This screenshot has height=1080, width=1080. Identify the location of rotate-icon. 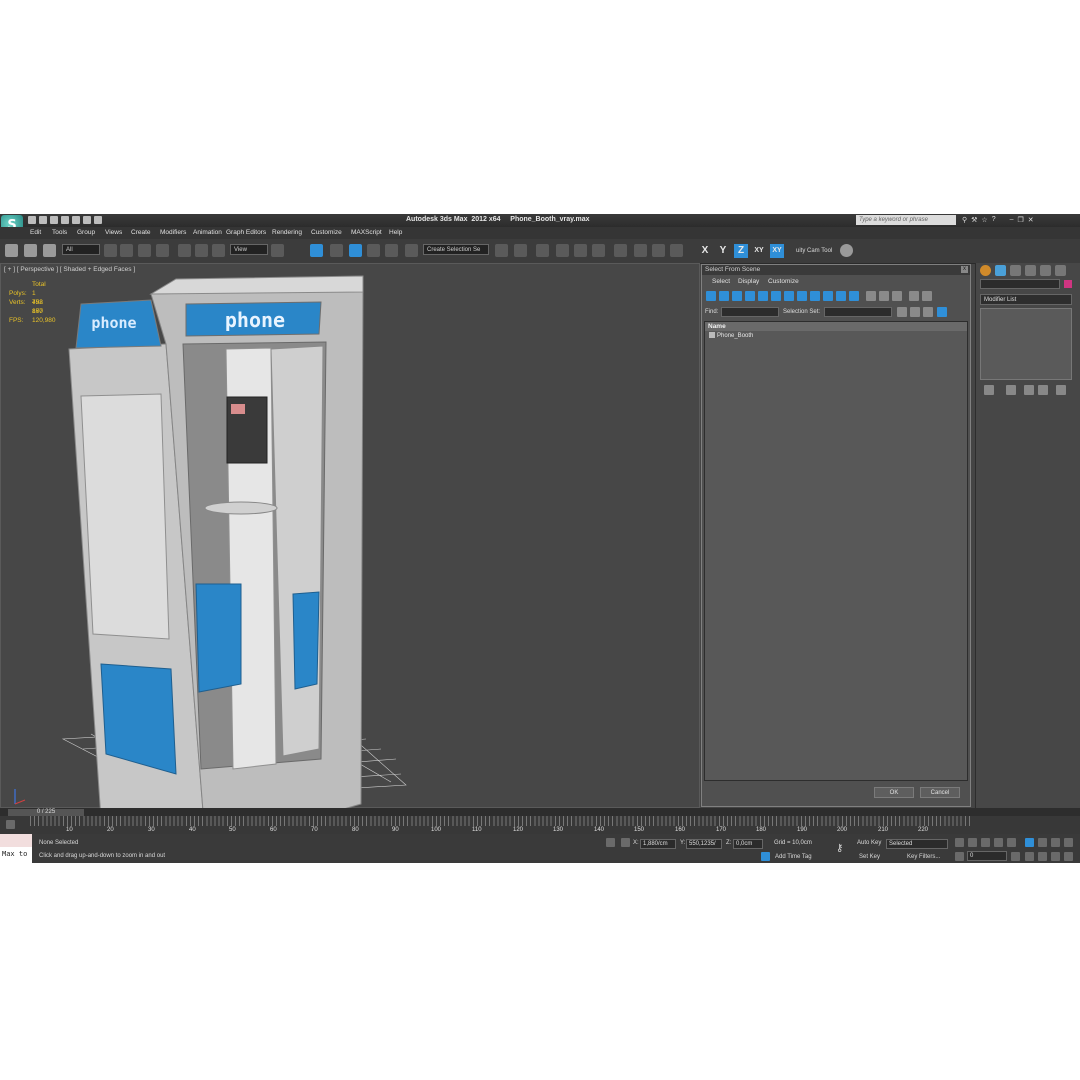
(201, 250).